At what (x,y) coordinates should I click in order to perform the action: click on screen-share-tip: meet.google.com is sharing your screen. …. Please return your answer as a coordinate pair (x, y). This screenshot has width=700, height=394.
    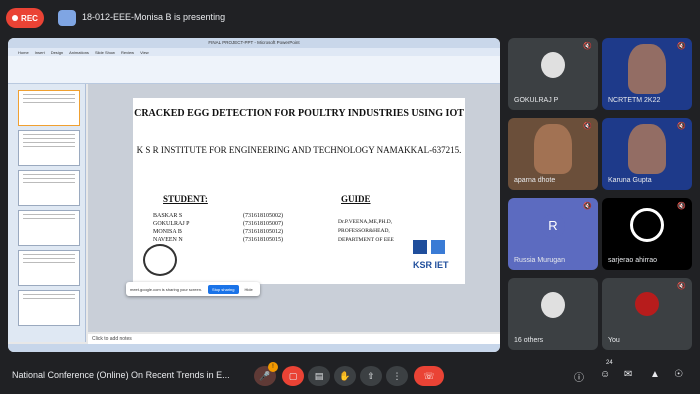
    Looking at the image, I should click on (193, 289).